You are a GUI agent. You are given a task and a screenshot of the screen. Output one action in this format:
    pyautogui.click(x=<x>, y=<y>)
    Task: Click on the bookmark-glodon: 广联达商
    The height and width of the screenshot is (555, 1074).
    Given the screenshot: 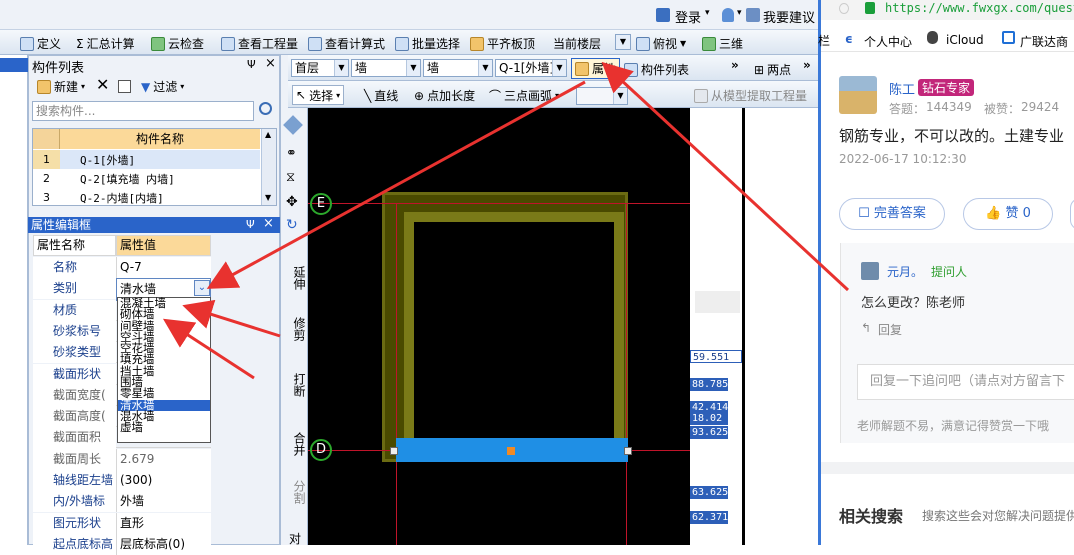 What is the action you would take?
    pyautogui.click(x=1044, y=41)
    